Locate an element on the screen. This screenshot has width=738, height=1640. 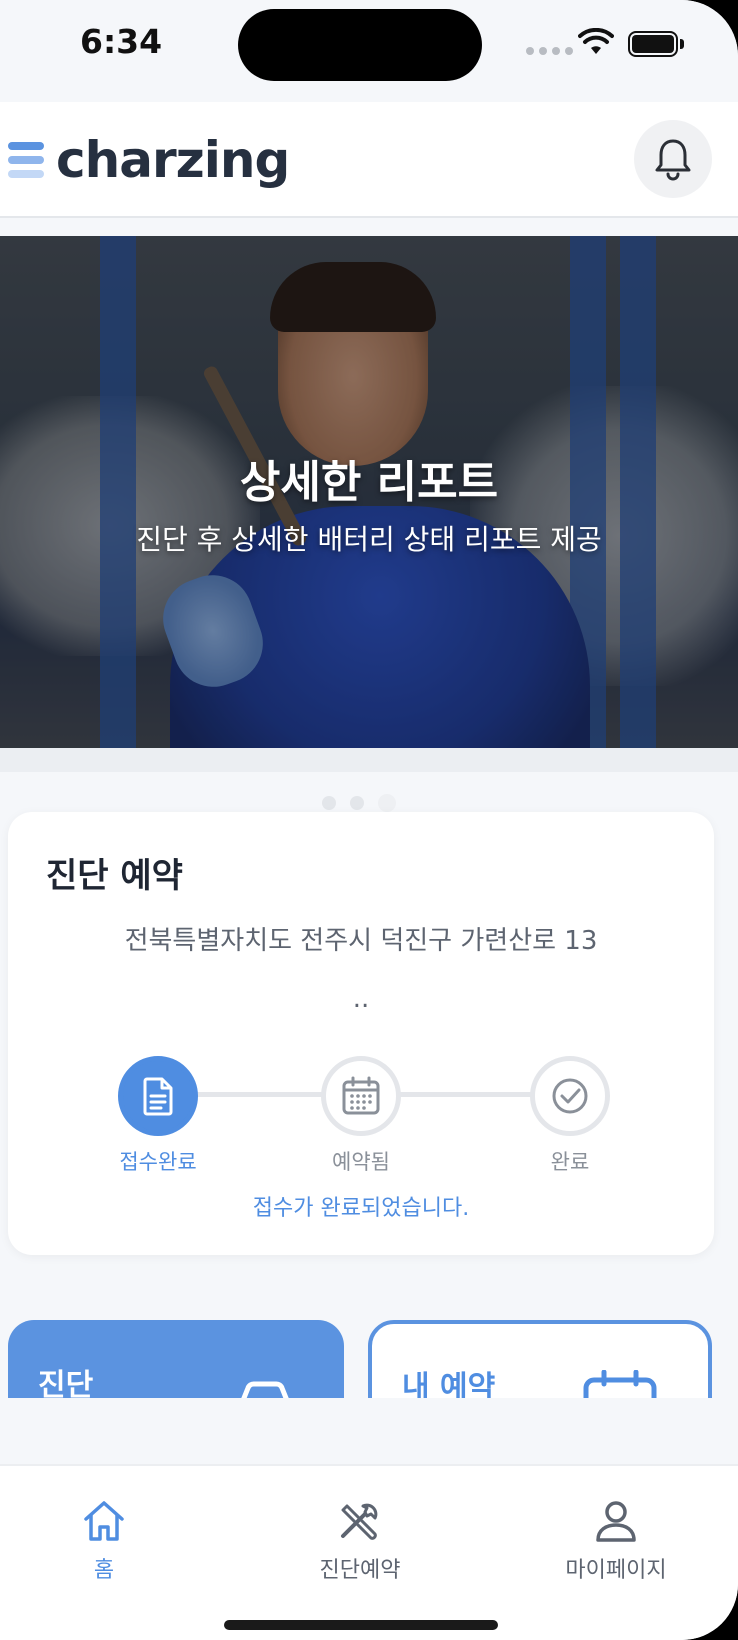
status-bar: 6:34 is located at coordinates (369, 50).